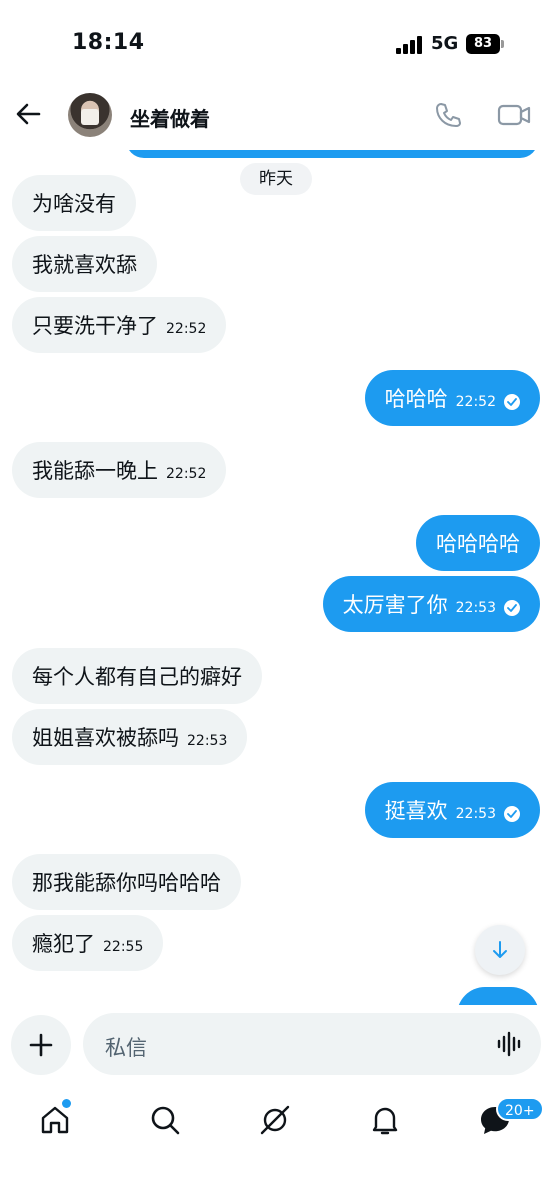  I want to click on message-text: 太厉害了你, so click(395, 605).